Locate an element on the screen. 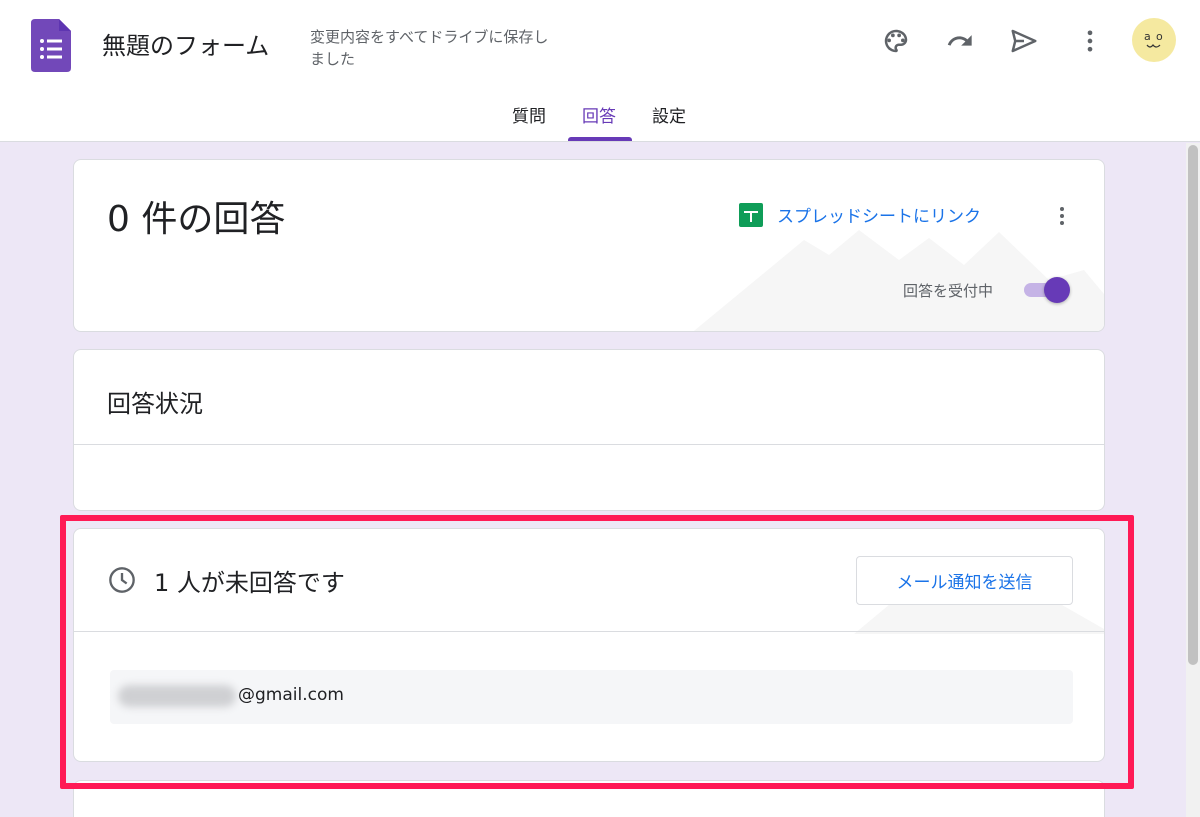  more-vert-icon is located at coordinates (1090, 41).